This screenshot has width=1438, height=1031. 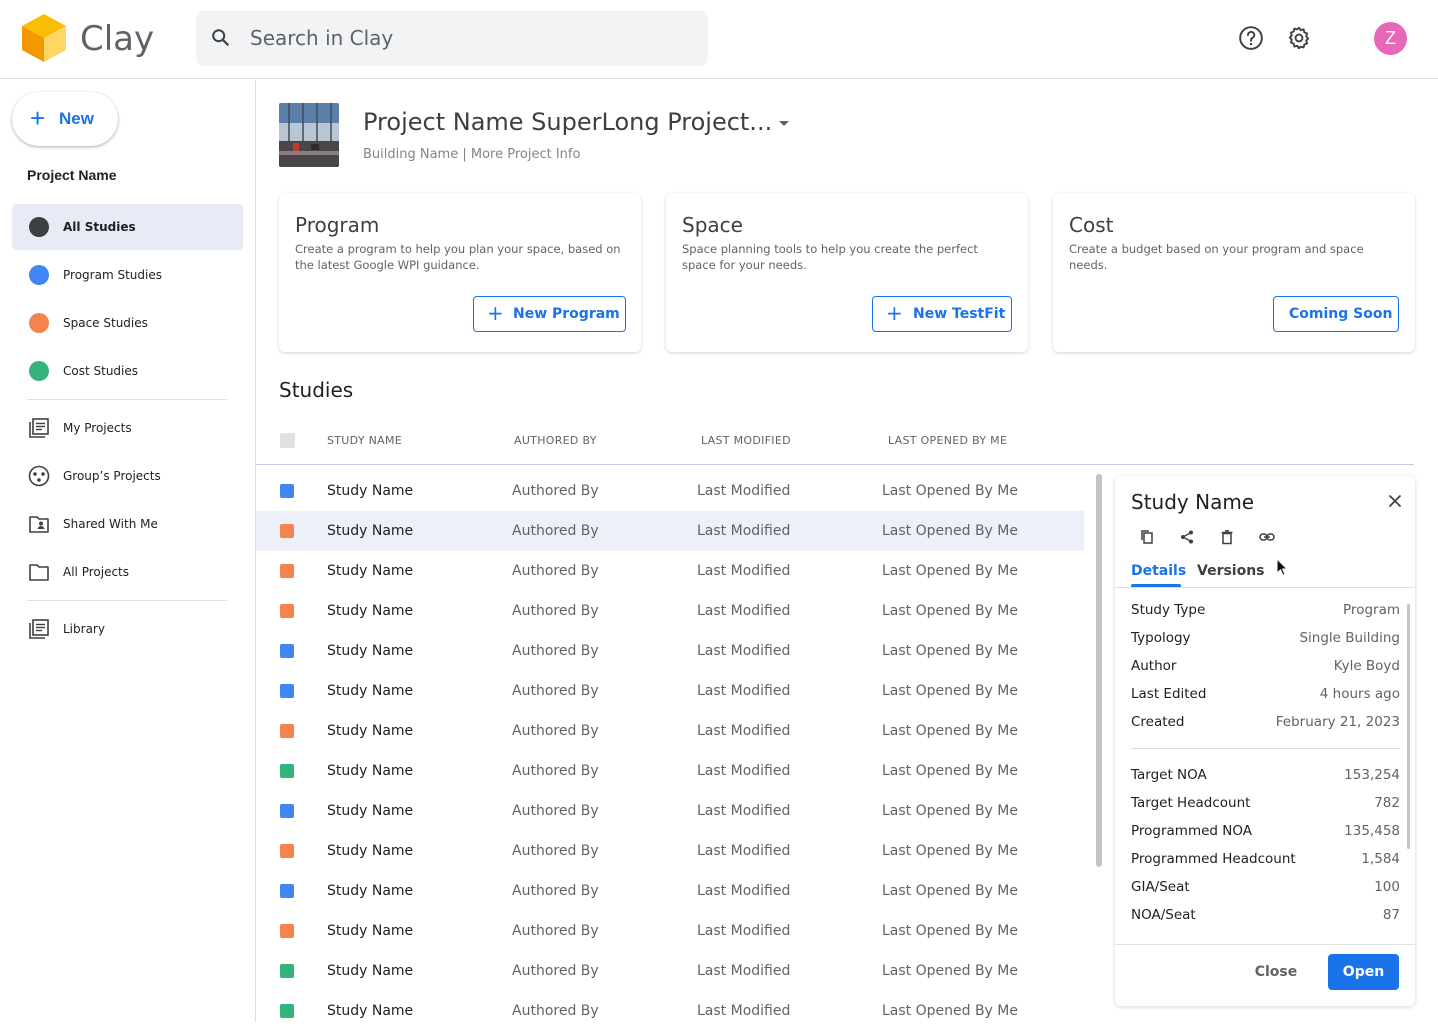 I want to click on table-scrollbar, so click(x=1099, y=670).